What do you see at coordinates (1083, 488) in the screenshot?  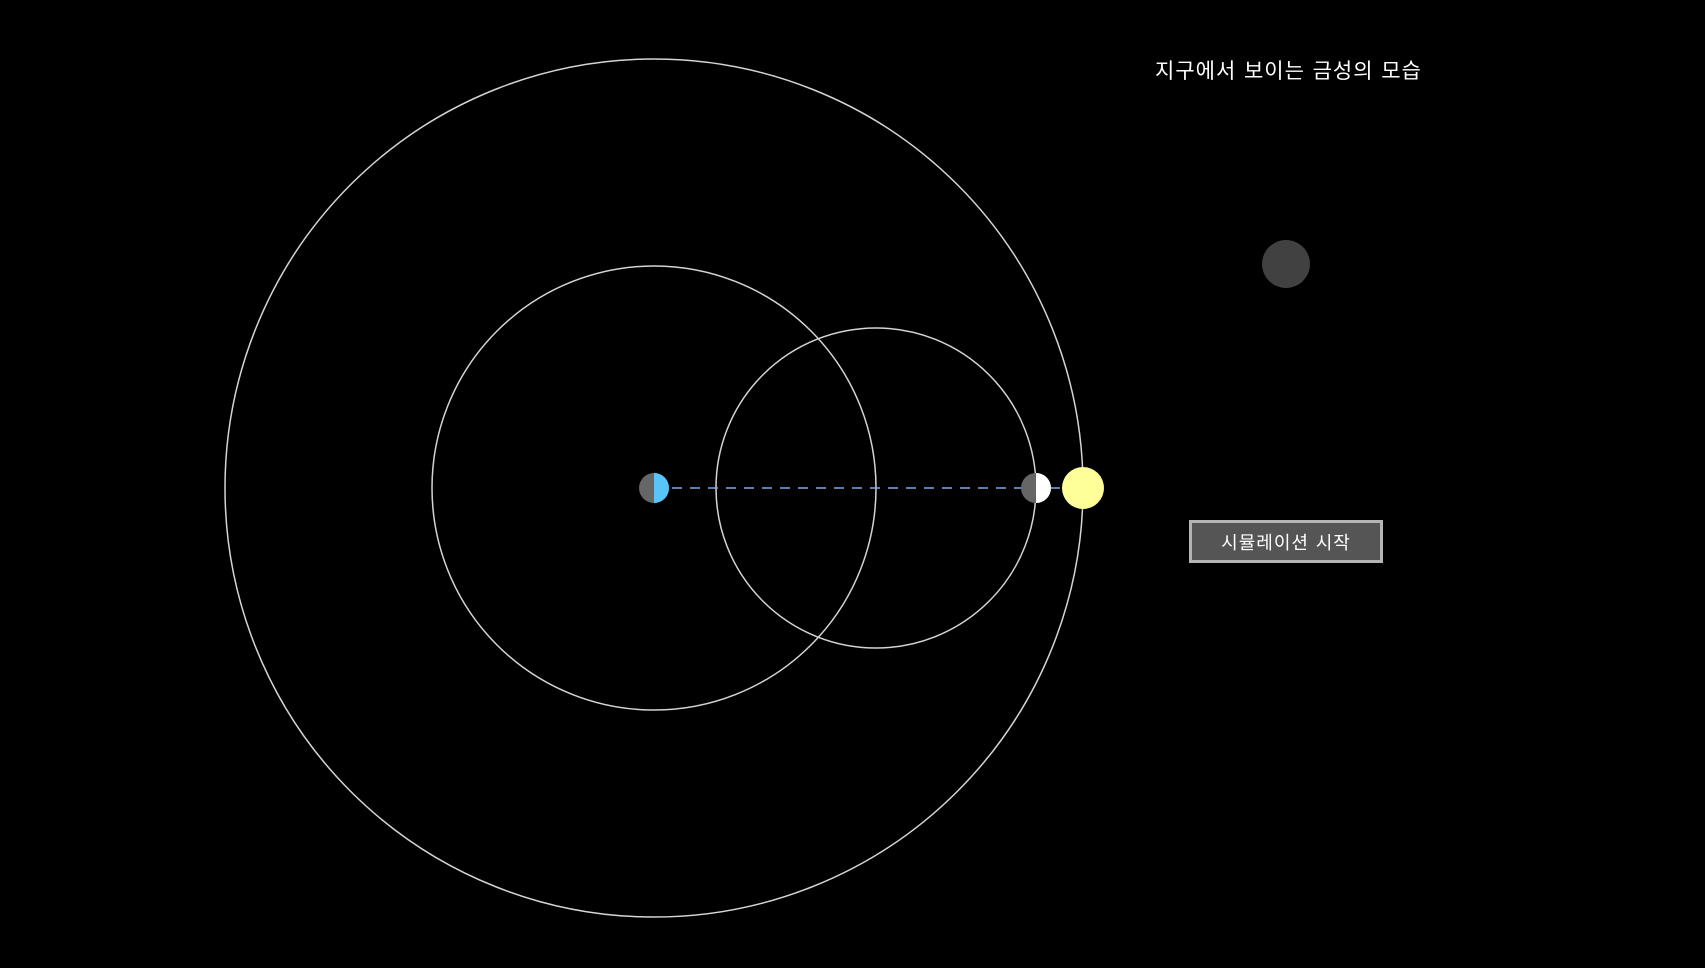 I see `sun` at bounding box center [1083, 488].